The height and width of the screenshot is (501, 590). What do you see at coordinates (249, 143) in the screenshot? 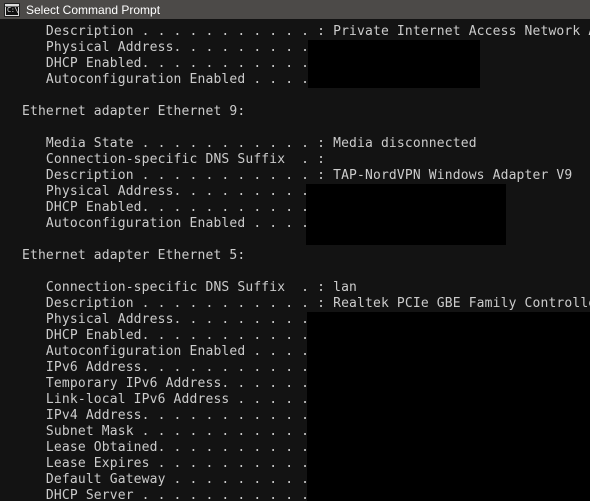
I see `console-line: Media State . . . . . . . . . . .` at bounding box center [249, 143].